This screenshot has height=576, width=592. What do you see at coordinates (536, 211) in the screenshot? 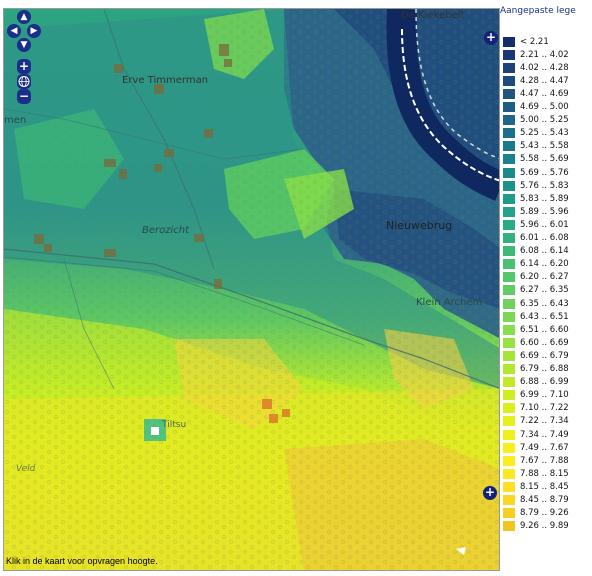
I see `legend-item: 5.89 .. 5.96` at bounding box center [536, 211].